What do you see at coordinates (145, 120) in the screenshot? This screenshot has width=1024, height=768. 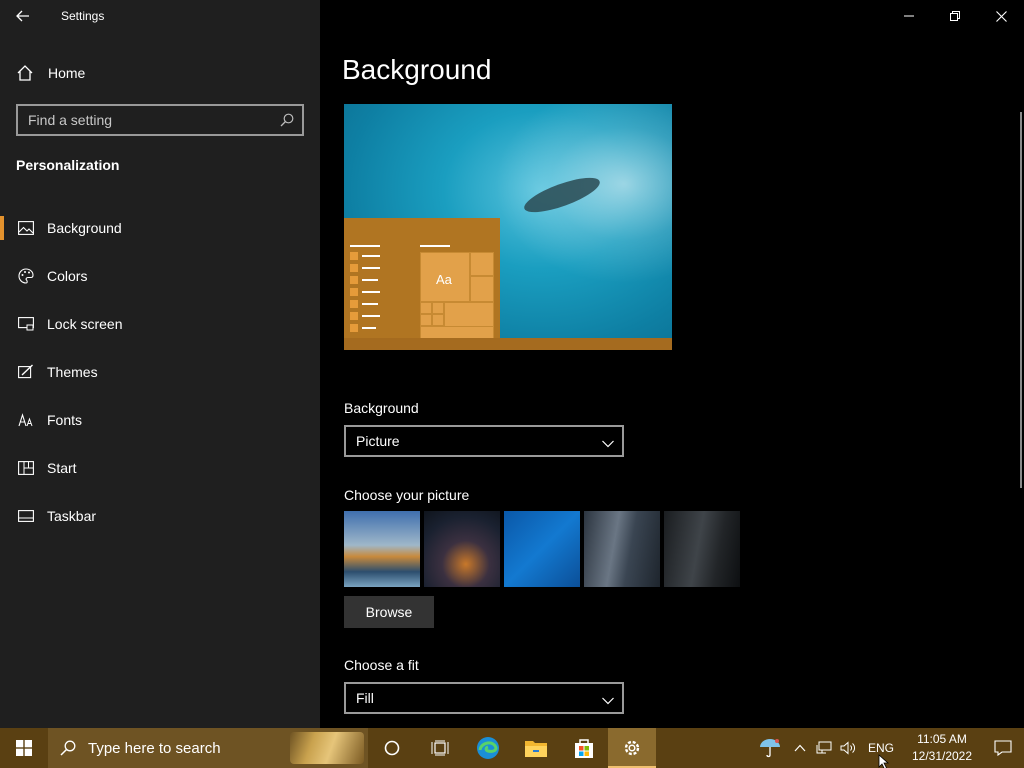 I see `settings-search-input` at bounding box center [145, 120].